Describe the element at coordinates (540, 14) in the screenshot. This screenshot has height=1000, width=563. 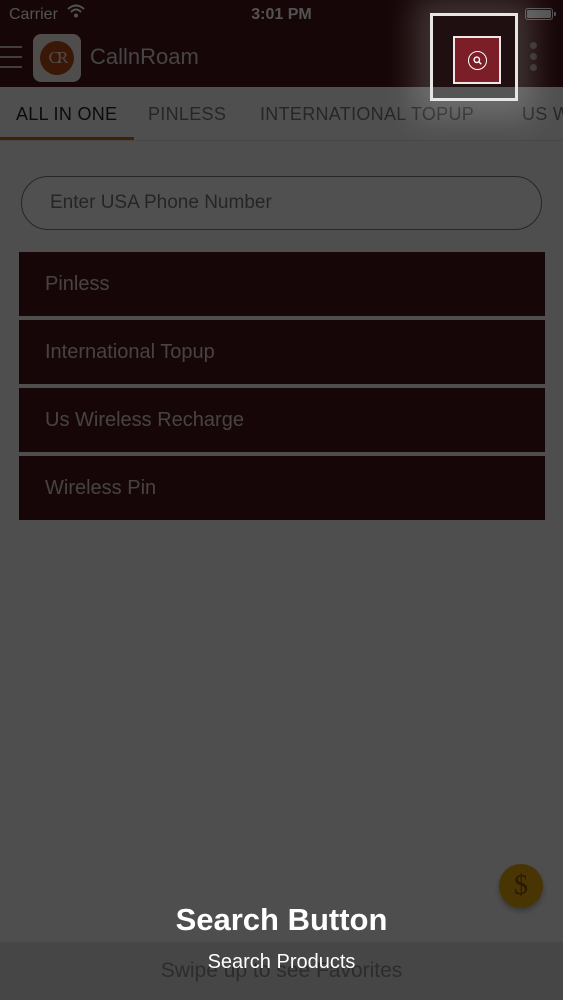
I see `battery-icon` at that location.